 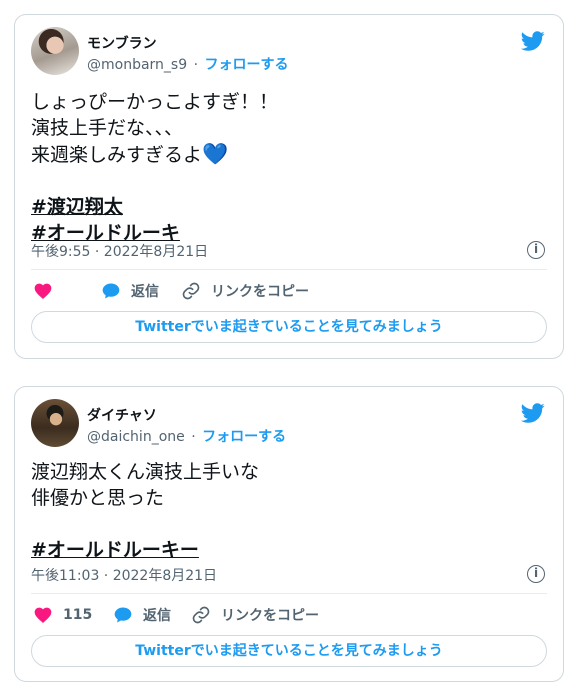 I want to click on user-handle: @daichin_one, so click(x=136, y=437).